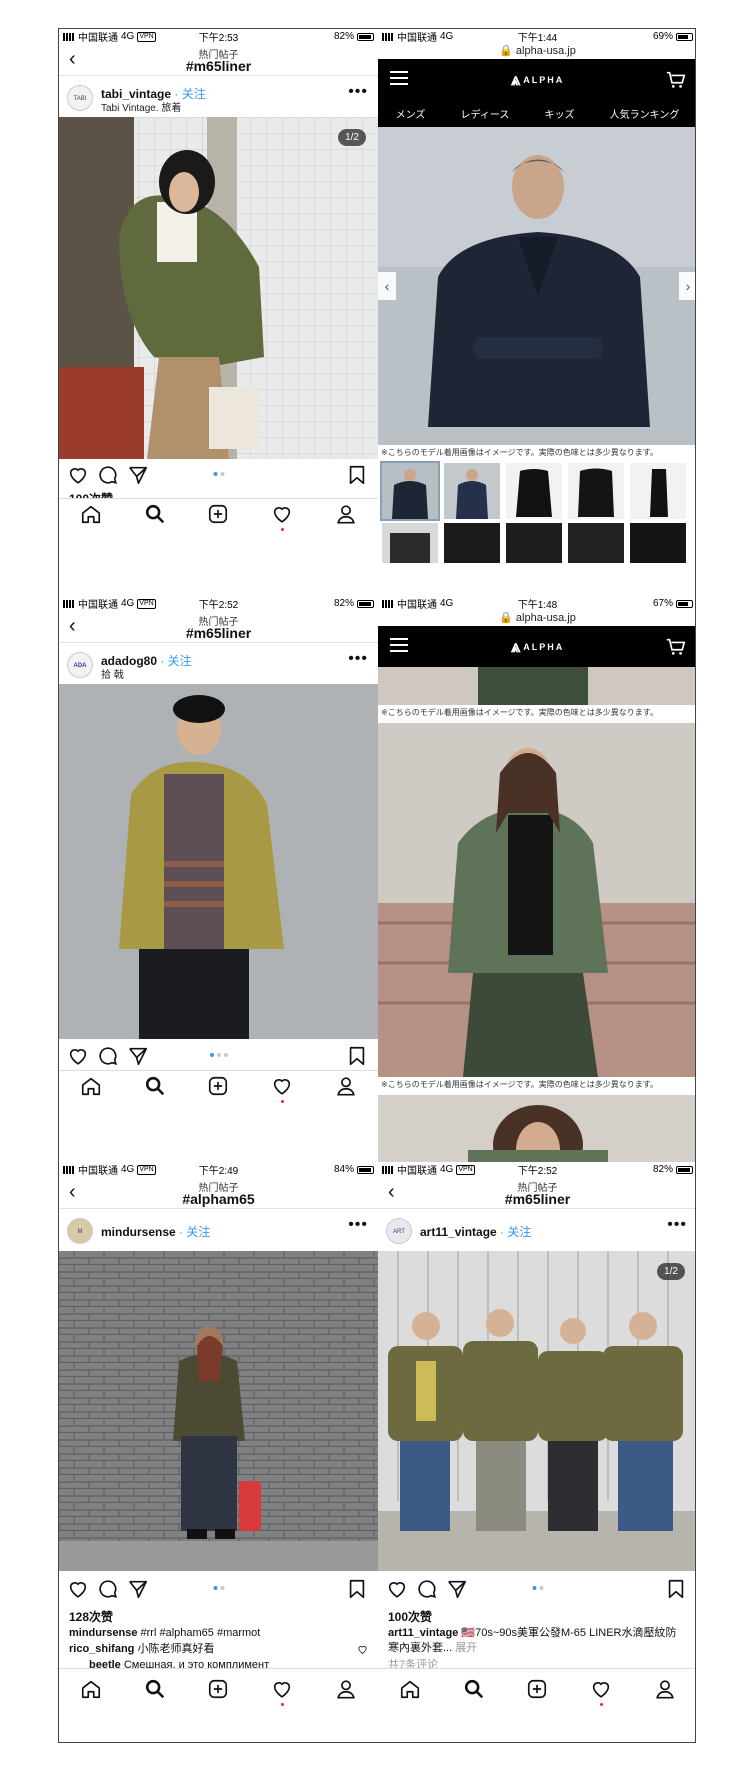  What do you see at coordinates (536, 900) in the screenshot?
I see `product-main-photo` at bounding box center [536, 900].